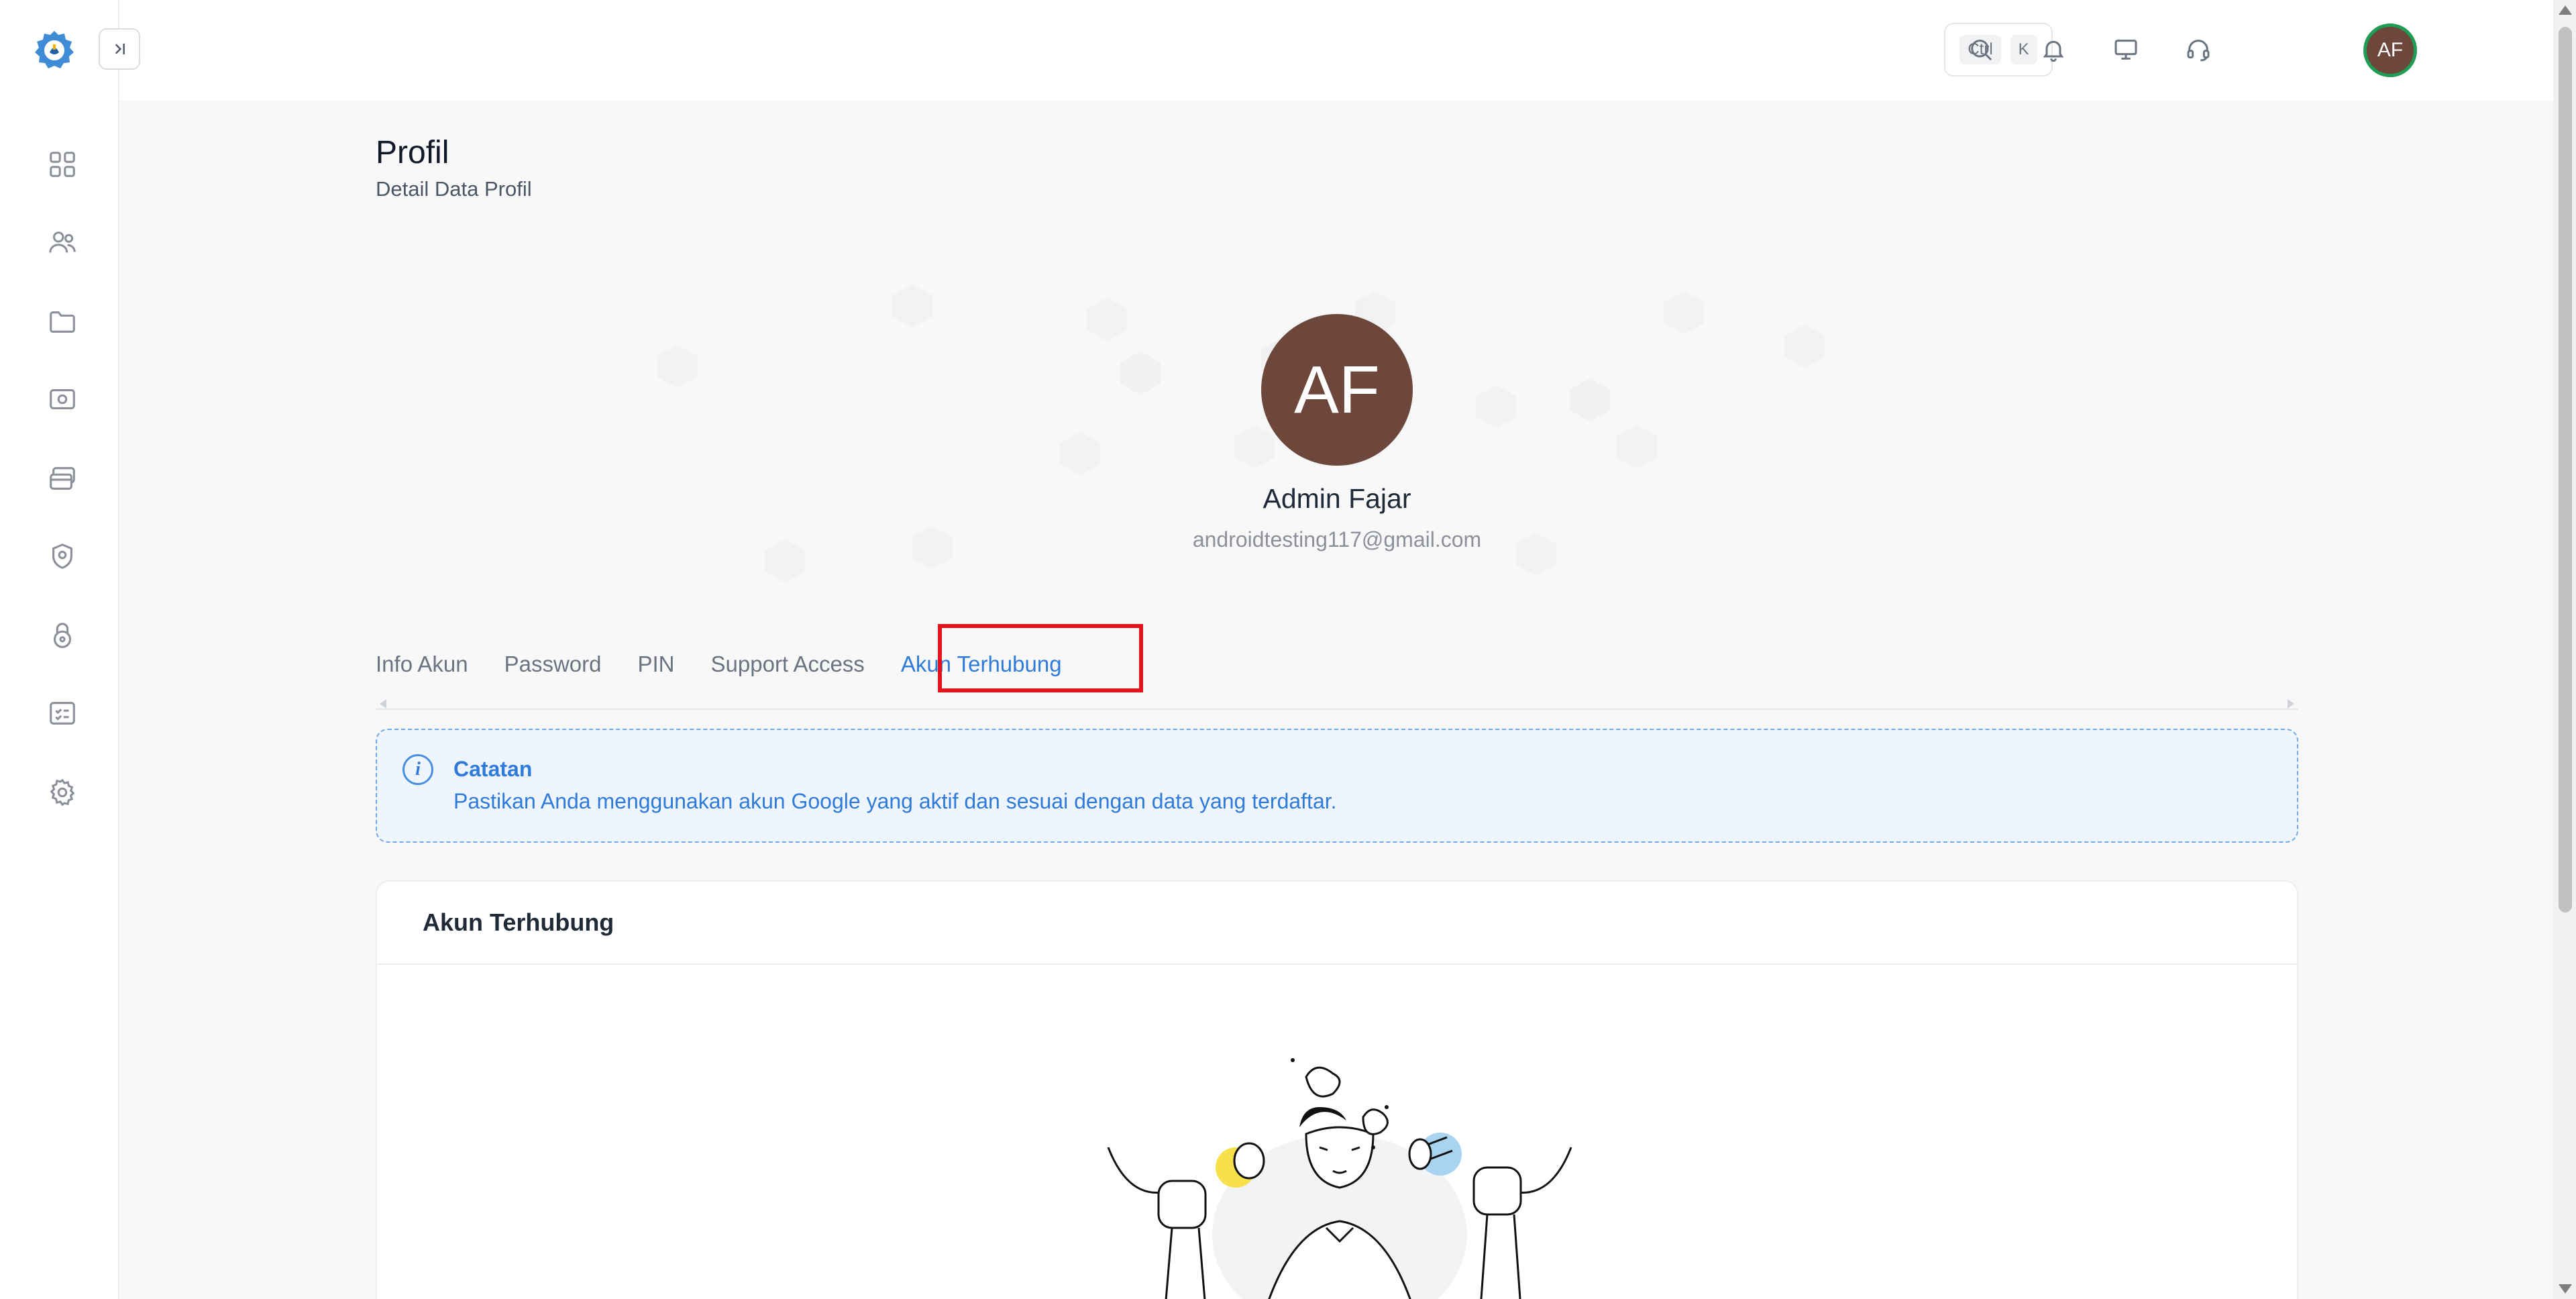 The image size is (2576, 1299). Describe the element at coordinates (1337, 539) in the screenshot. I see `profile-email: androidtesting117@gmail.com` at that location.